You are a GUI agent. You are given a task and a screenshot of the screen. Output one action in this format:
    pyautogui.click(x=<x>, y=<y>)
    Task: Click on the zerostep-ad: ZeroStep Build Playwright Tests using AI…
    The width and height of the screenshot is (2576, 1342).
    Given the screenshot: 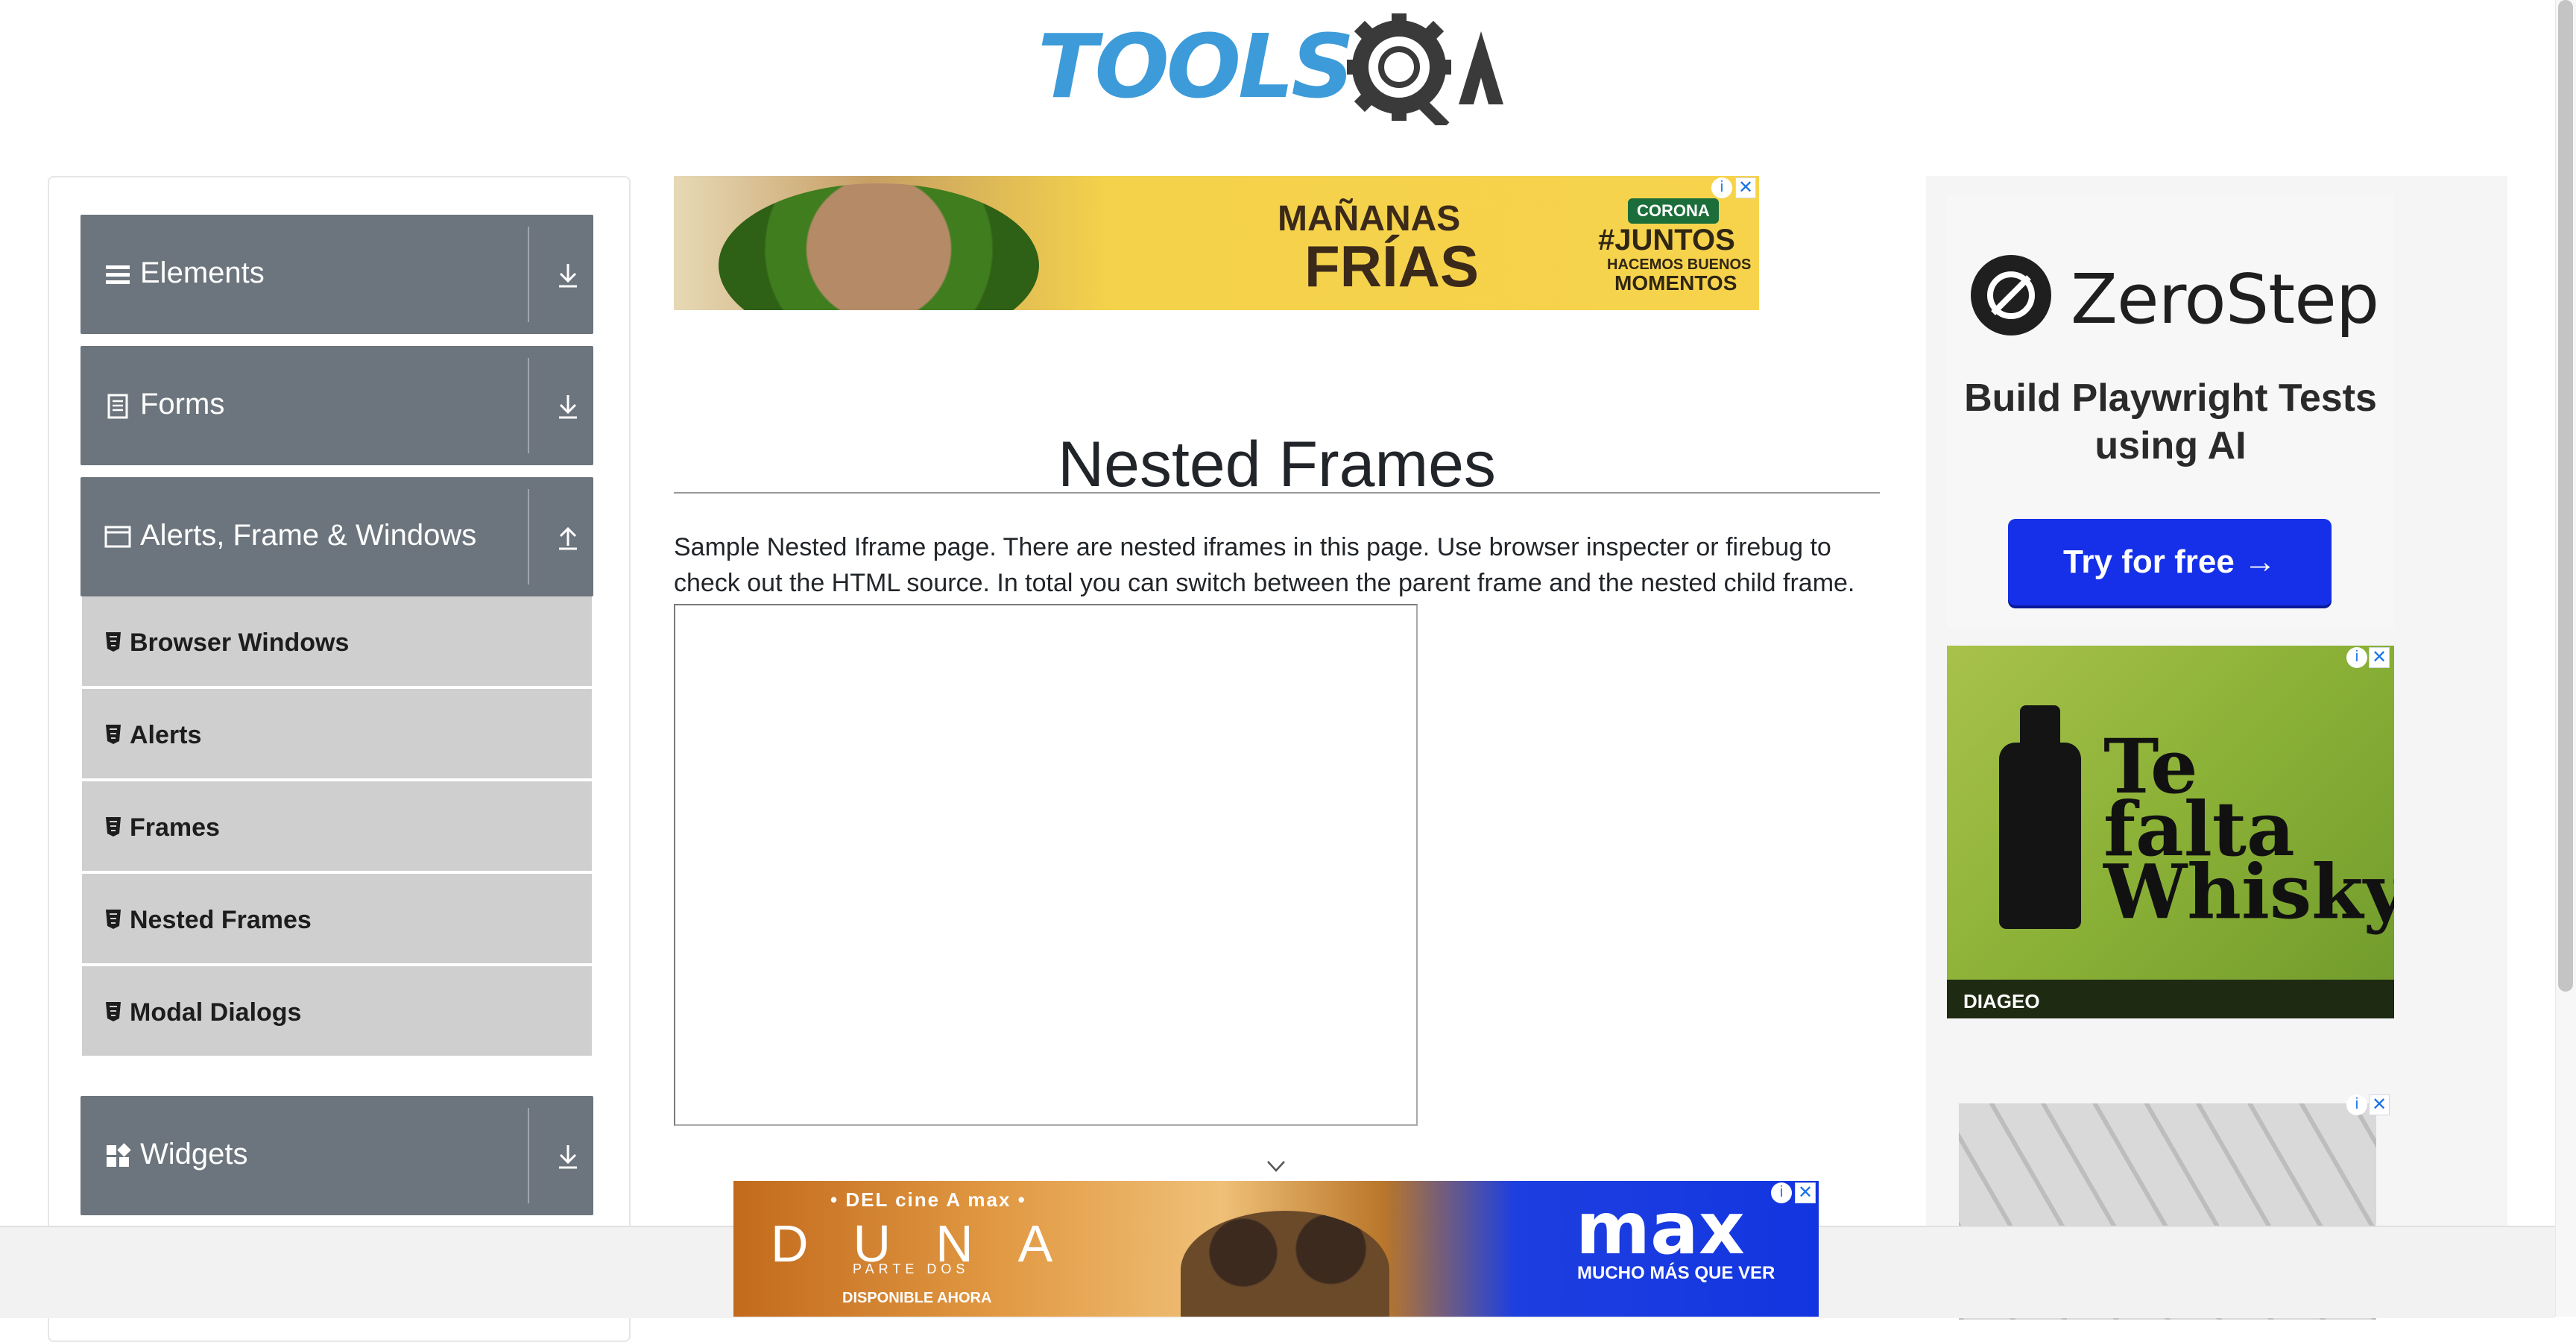 What is the action you would take?
    pyautogui.click(x=2170, y=411)
    